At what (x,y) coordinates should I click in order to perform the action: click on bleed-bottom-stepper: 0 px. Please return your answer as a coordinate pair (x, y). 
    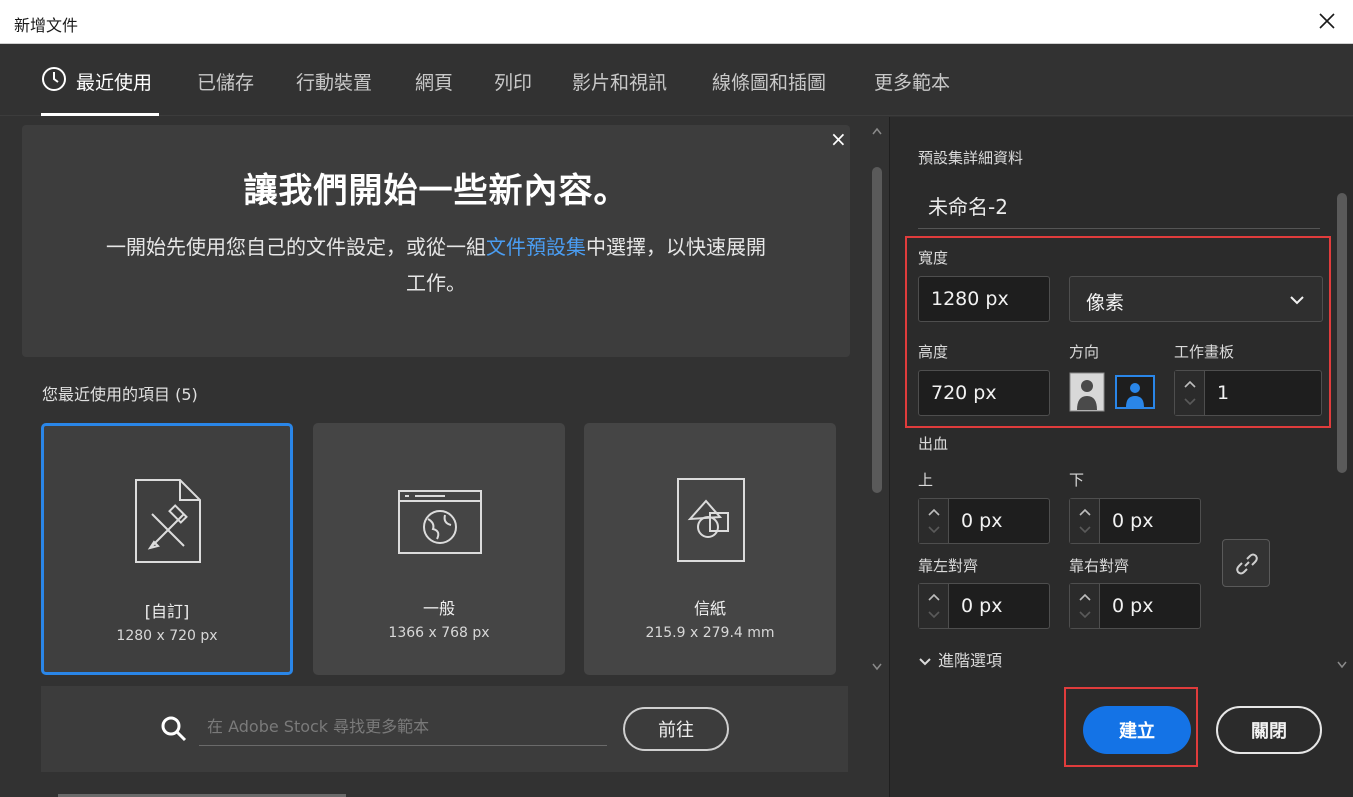
    Looking at the image, I should click on (1135, 521).